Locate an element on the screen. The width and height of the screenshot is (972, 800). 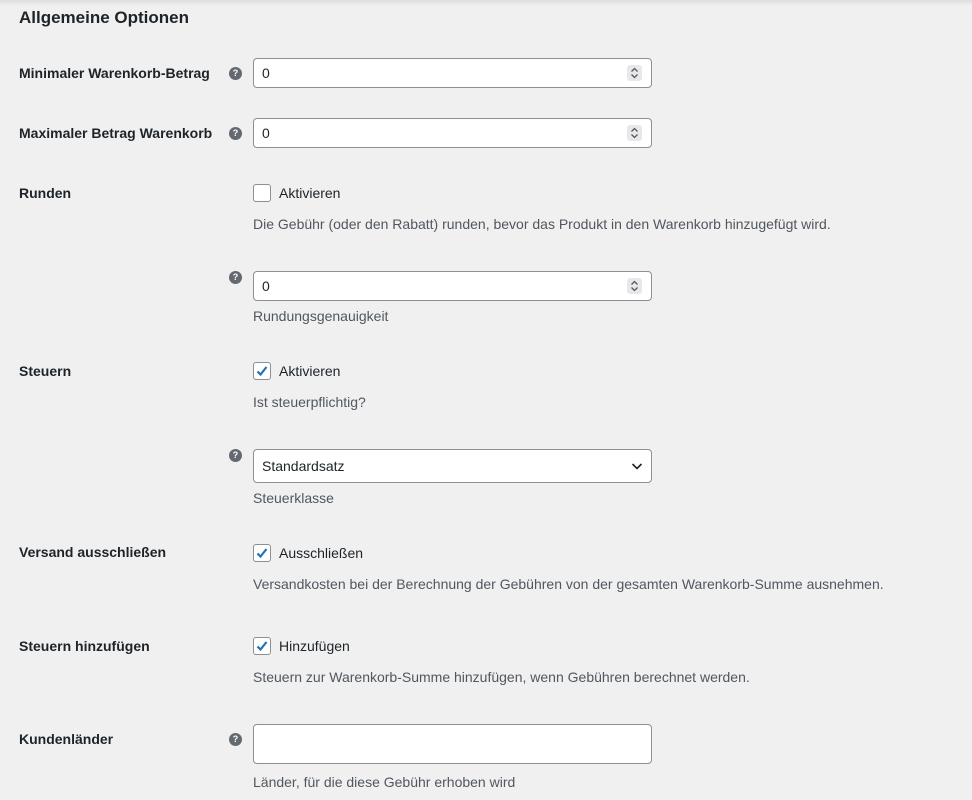
customer-countries-field is located at coordinates (452, 744).